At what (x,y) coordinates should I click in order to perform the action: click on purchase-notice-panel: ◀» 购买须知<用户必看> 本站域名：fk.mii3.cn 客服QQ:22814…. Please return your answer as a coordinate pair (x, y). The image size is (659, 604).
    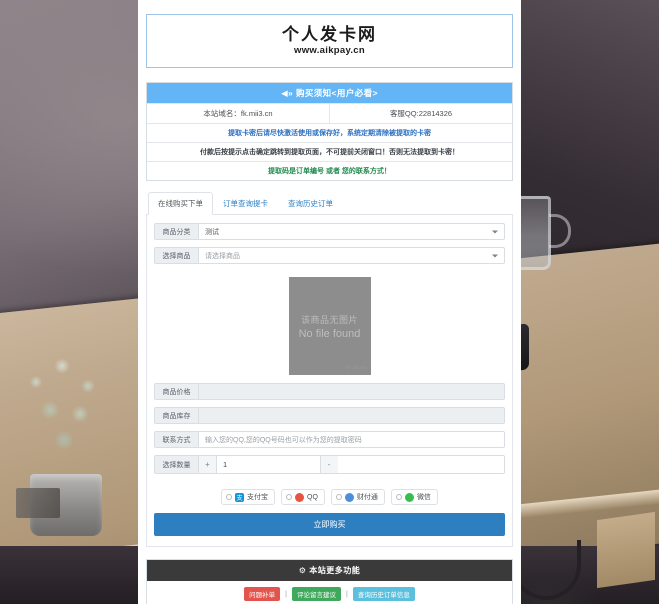
    Looking at the image, I should click on (329, 131).